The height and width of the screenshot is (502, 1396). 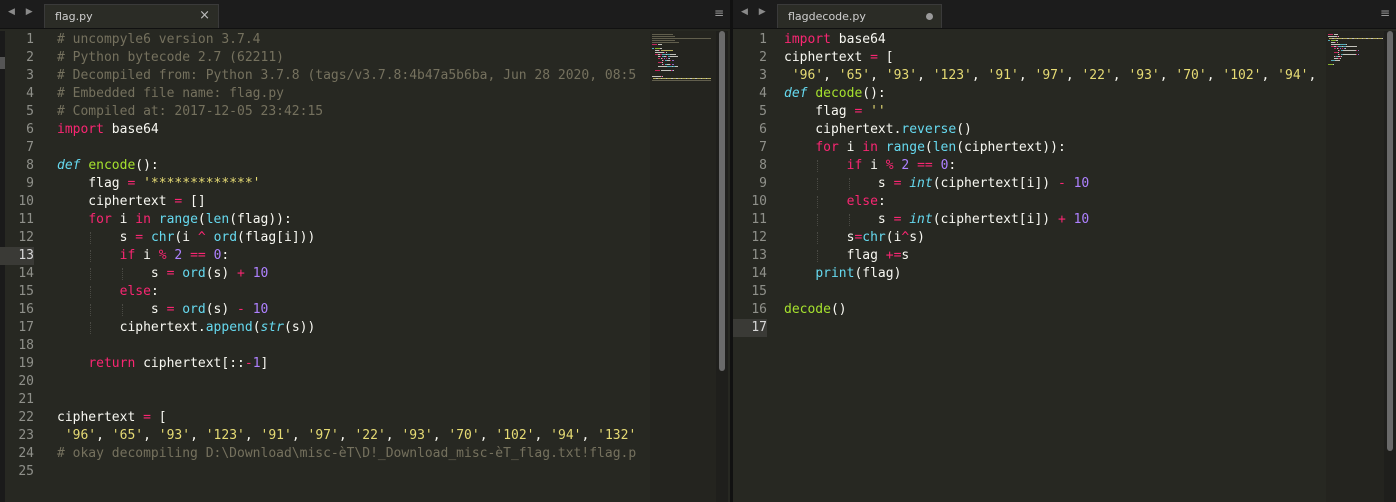 I want to click on code-line: 7, so click(x=17, y=148).